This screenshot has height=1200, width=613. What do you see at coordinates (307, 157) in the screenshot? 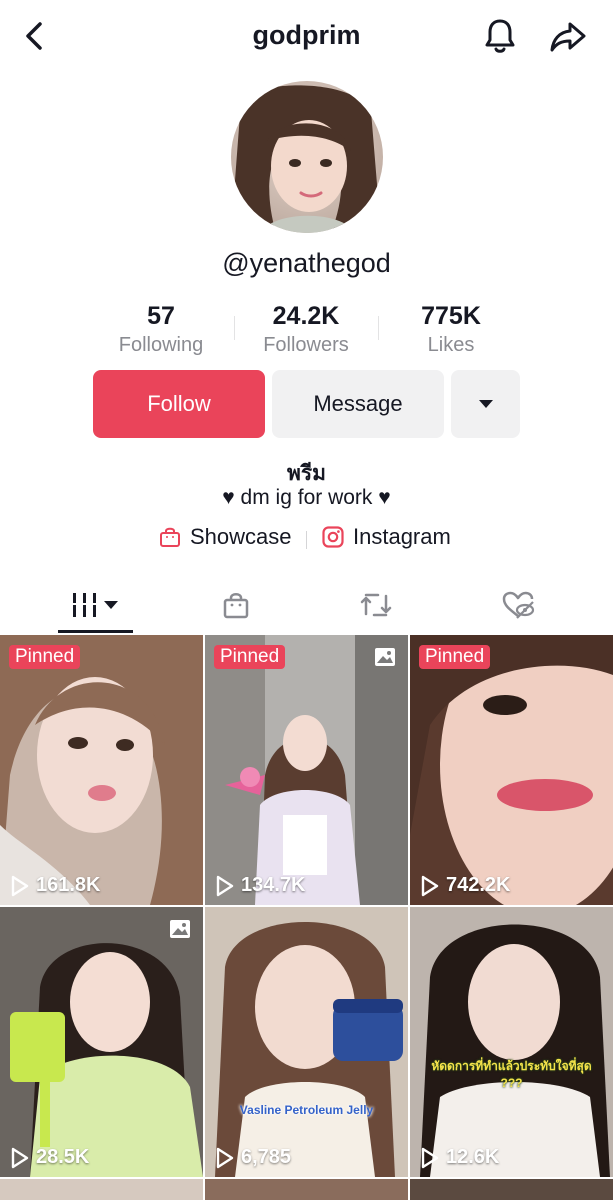
I see `avatar` at bounding box center [307, 157].